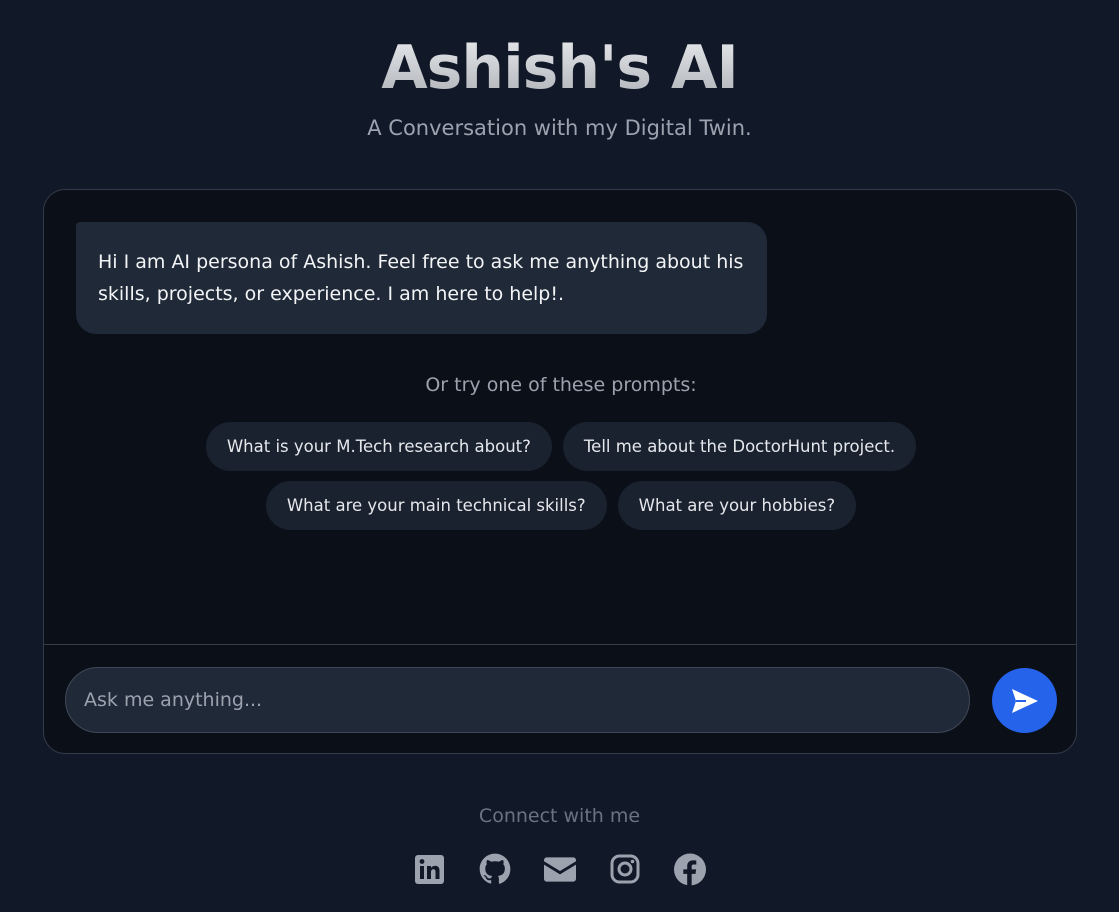 The width and height of the screenshot is (1119, 912). I want to click on page-title: Ashish's AI, so click(559, 68).